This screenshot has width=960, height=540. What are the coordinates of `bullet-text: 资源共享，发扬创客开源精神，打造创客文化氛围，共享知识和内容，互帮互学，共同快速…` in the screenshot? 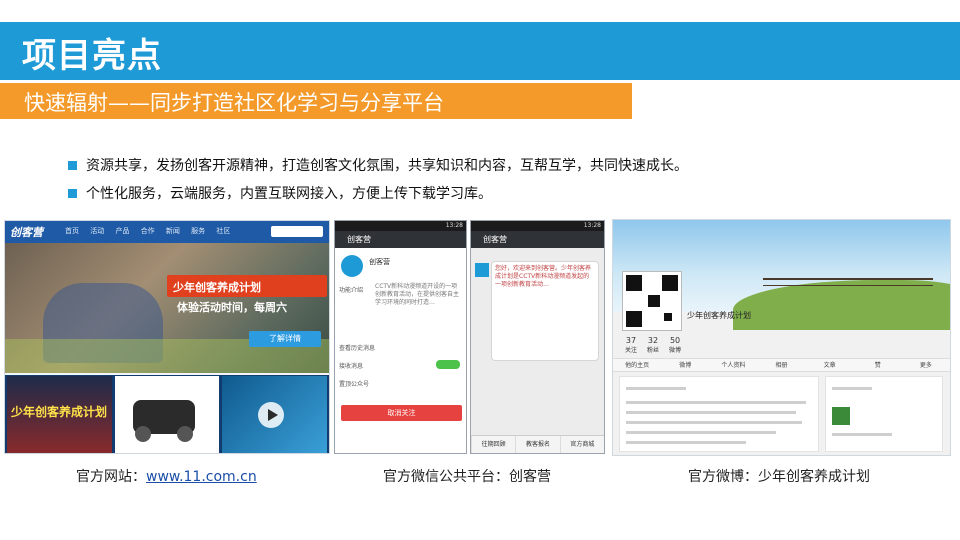 It's located at (387, 166).